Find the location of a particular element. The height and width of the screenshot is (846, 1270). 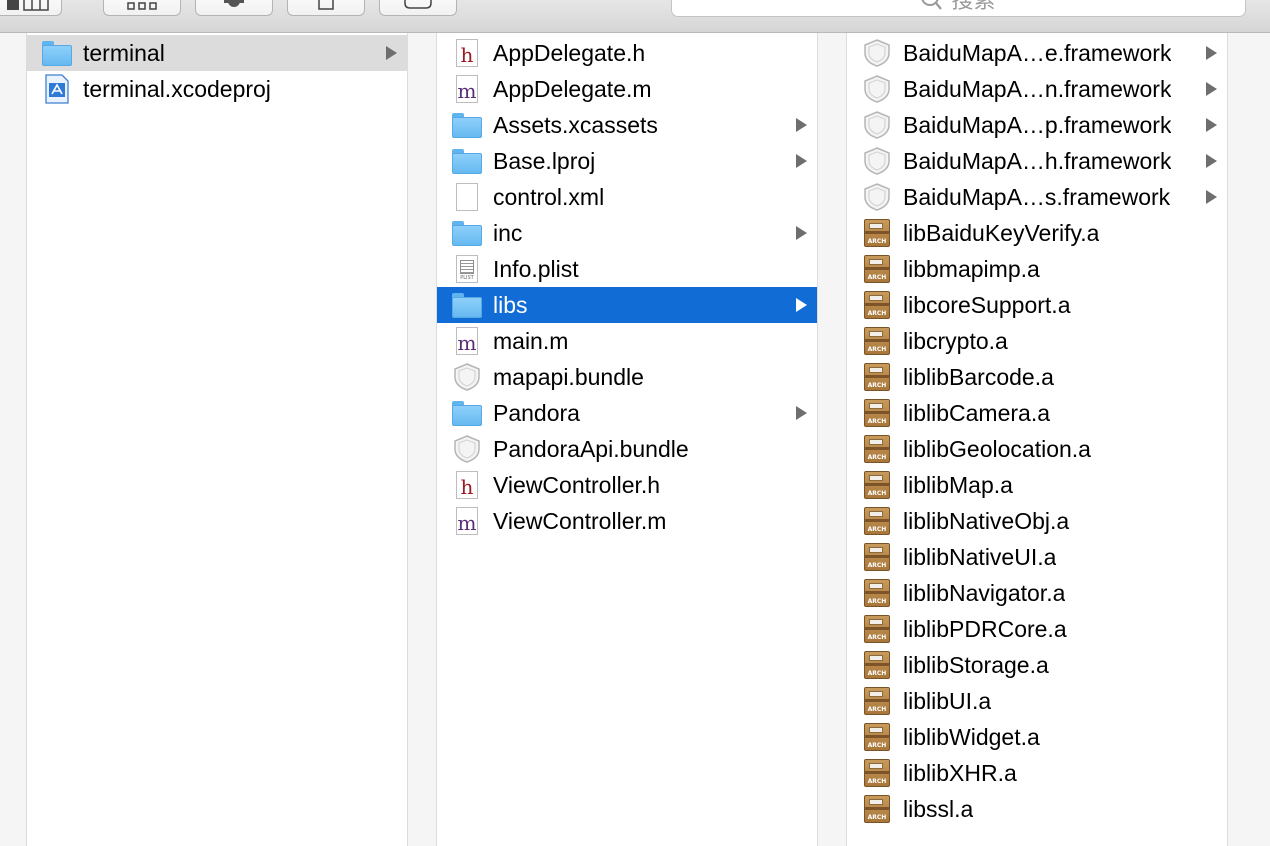

arrange-button is located at coordinates (142, 8).